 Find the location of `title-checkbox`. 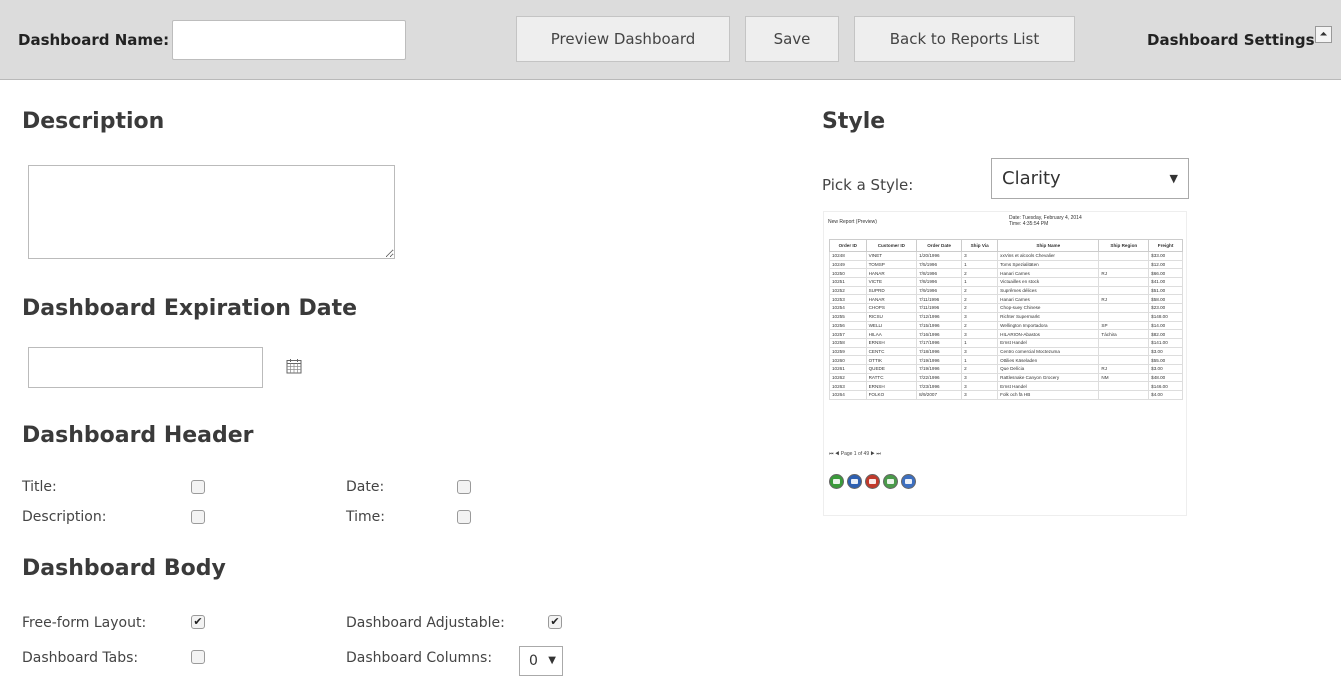

title-checkbox is located at coordinates (198, 487).